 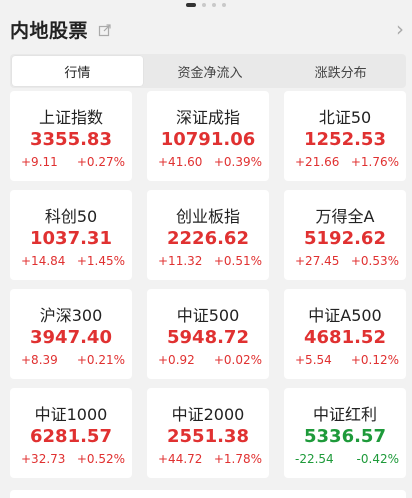 I want to click on index-change: +32.73, so click(x=43, y=459).